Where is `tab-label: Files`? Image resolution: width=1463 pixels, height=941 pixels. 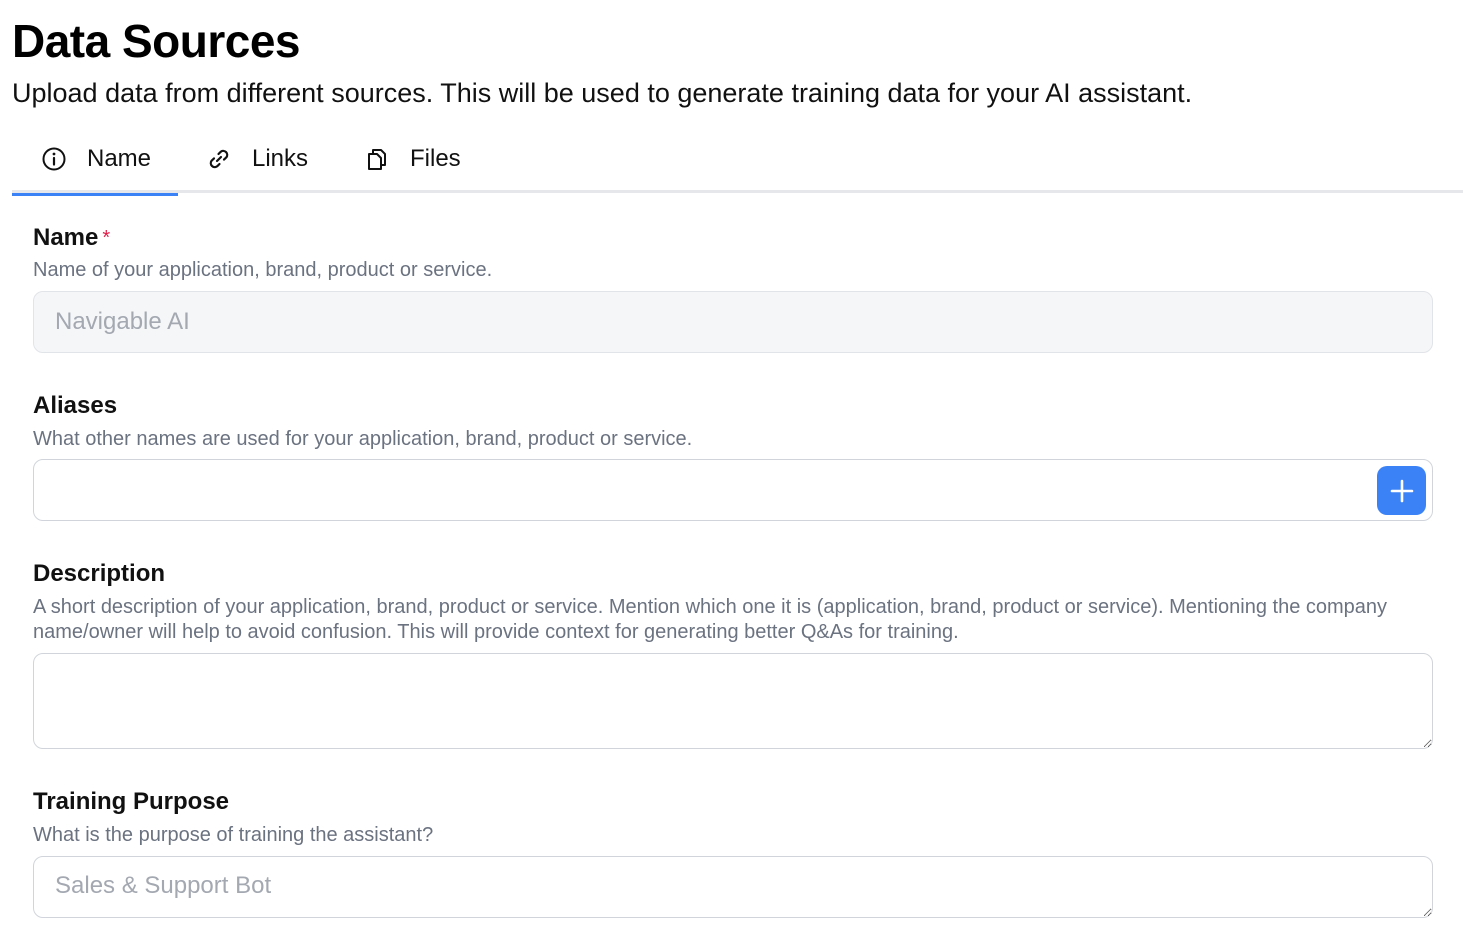 tab-label: Files is located at coordinates (435, 158).